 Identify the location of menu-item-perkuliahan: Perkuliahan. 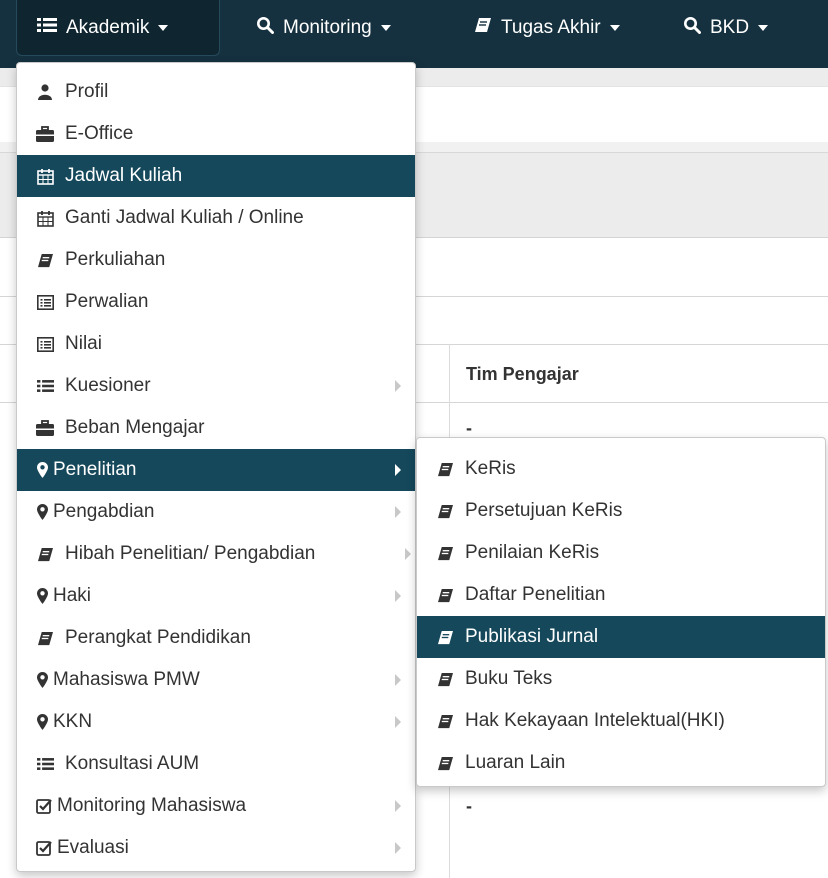
(216, 260).